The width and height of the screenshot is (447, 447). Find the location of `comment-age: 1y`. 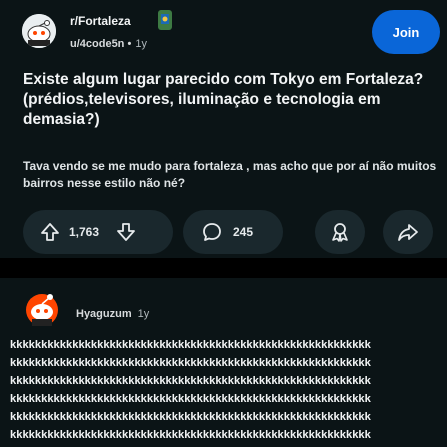

comment-age: 1y is located at coordinates (143, 314).